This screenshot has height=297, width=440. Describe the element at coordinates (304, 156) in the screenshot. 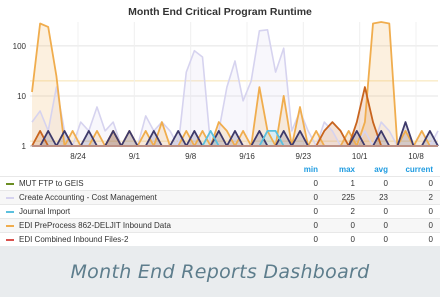

I see `x-tick-label: 9/23` at that location.